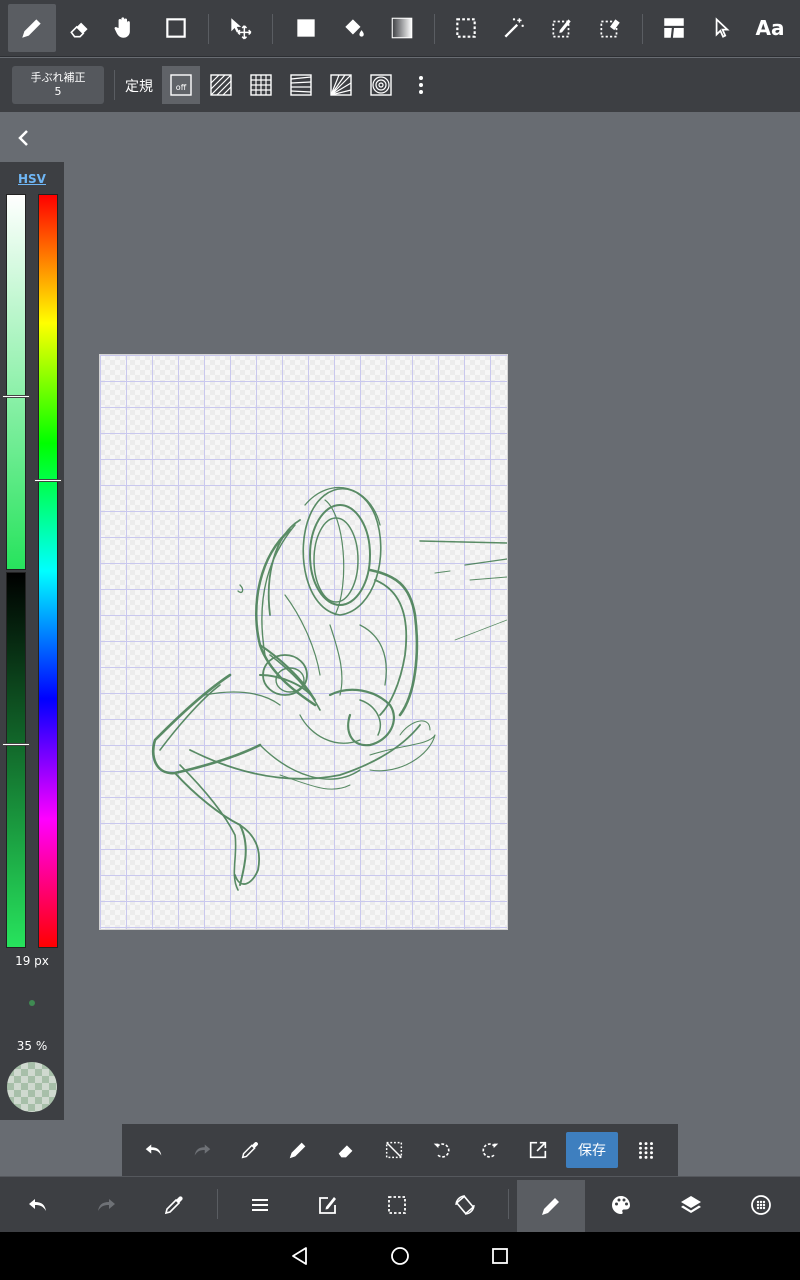 The width and height of the screenshot is (800, 1280). I want to click on eraser-tool-button, so click(80, 28).